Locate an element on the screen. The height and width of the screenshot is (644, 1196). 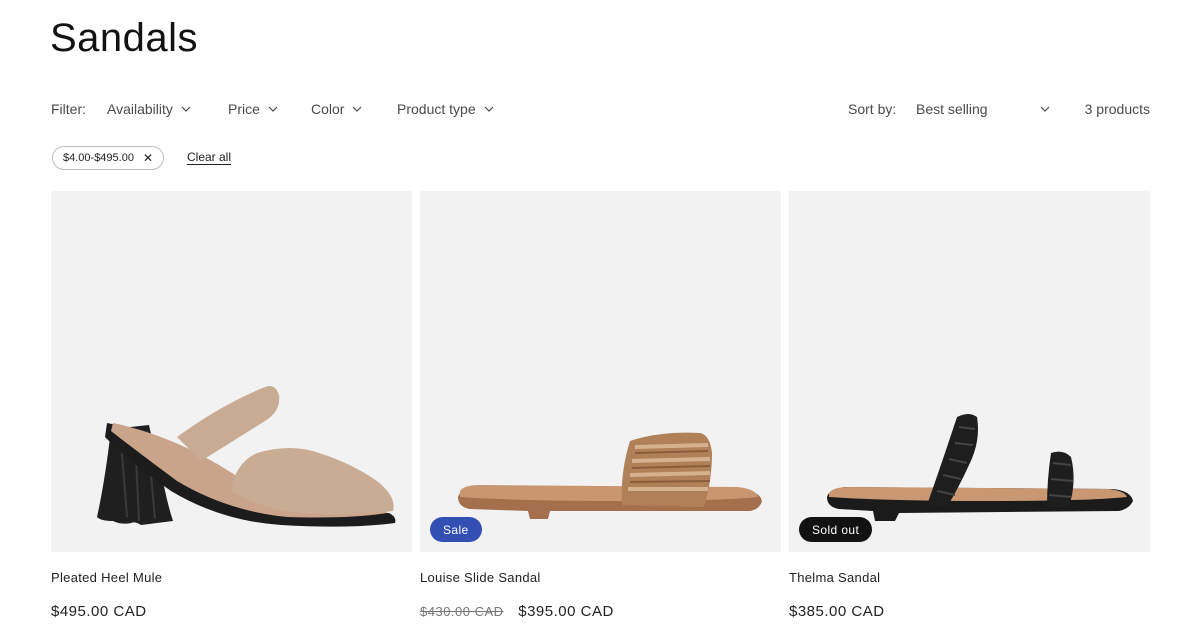
sale-price: $395.00 CAD is located at coordinates (566, 611).